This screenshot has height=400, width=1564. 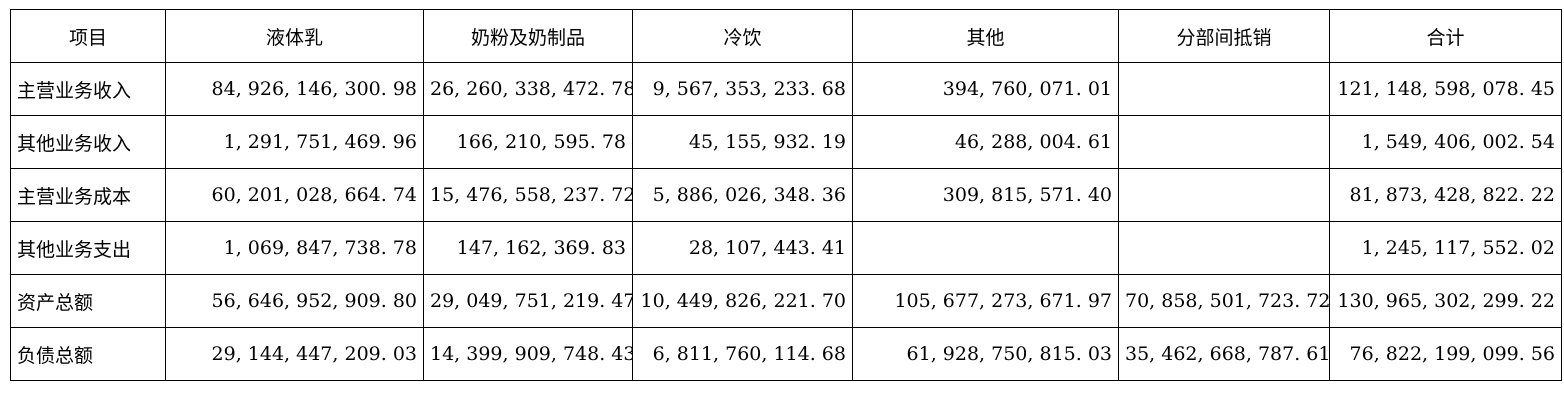 I want to click on row-label: 负债总额, so click(x=88, y=354).